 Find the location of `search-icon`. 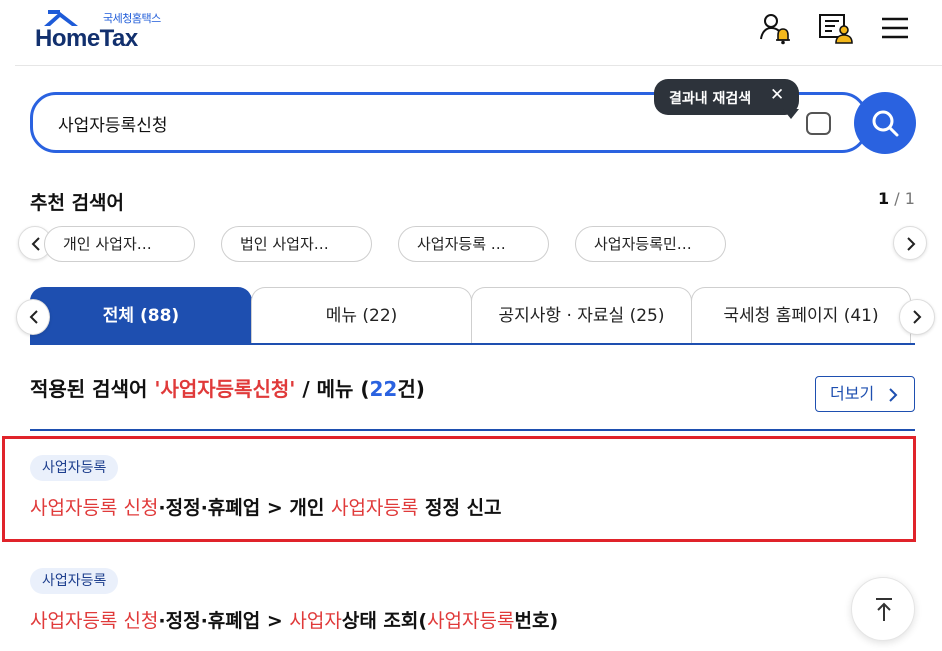

search-icon is located at coordinates (885, 123).